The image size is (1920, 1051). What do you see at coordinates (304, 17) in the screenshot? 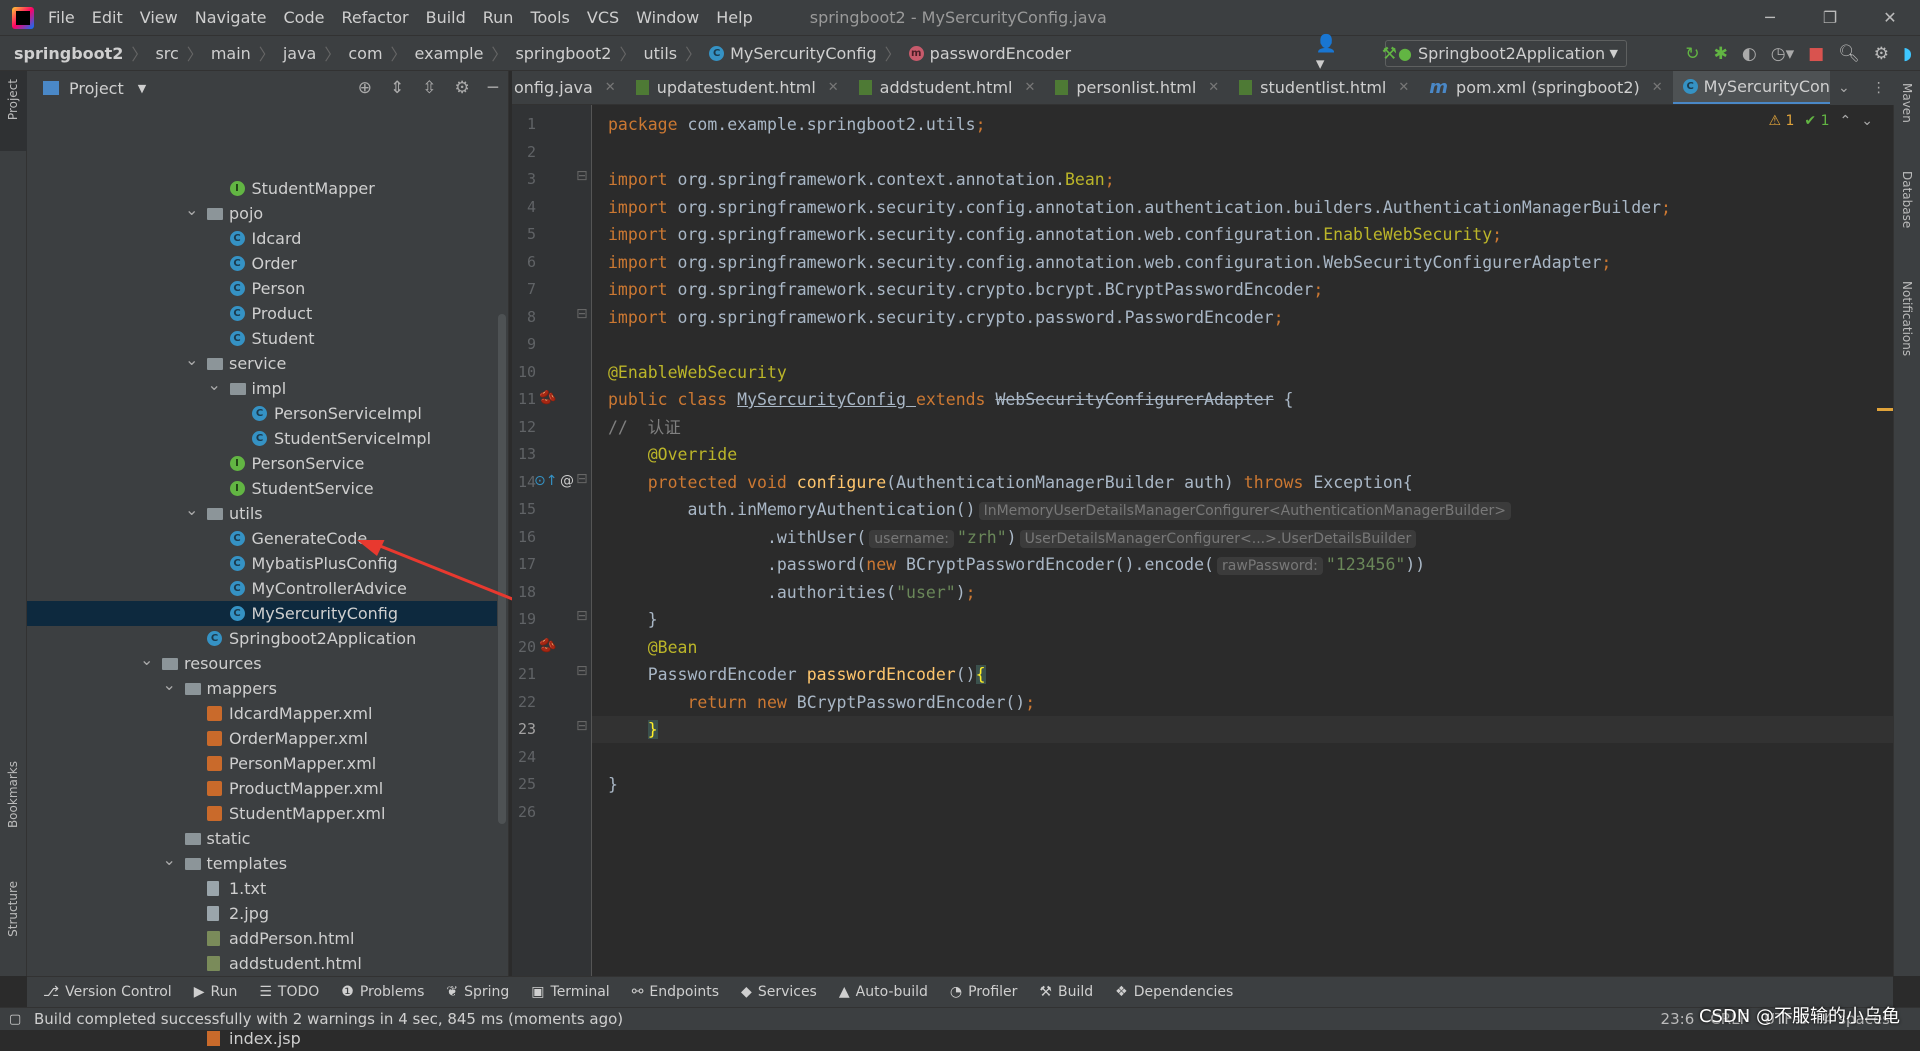
I see `menu-code: Code` at bounding box center [304, 17].